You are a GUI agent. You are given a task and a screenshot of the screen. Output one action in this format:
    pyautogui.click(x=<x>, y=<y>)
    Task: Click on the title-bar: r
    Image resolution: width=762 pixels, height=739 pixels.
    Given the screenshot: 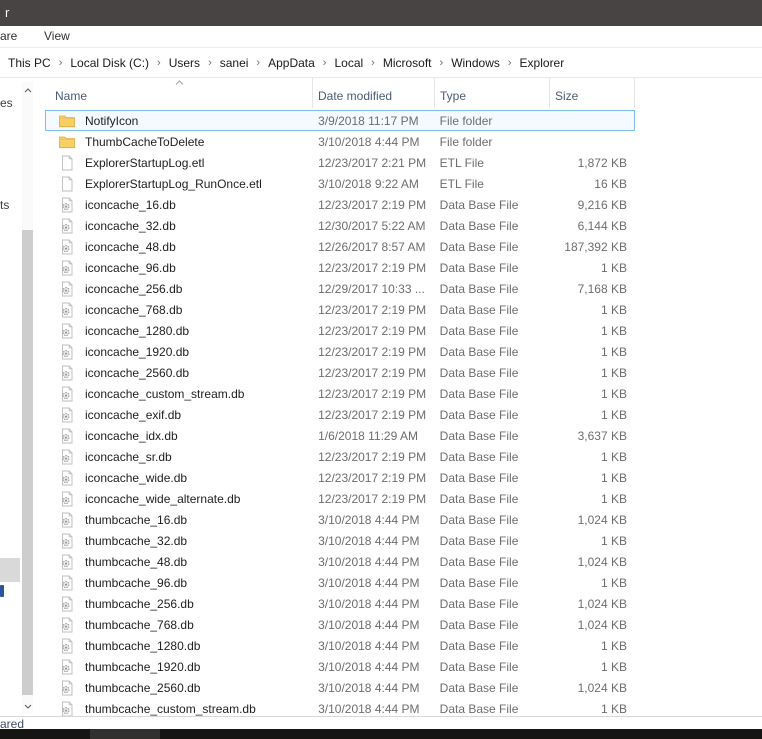 What is the action you would take?
    pyautogui.click(x=381, y=13)
    